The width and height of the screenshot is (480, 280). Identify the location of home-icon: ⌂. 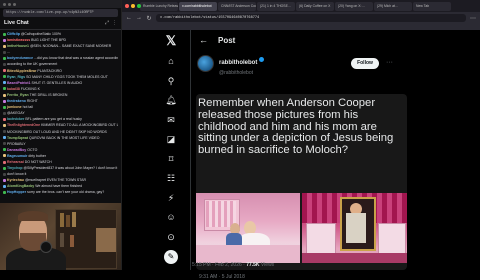
(171, 62).